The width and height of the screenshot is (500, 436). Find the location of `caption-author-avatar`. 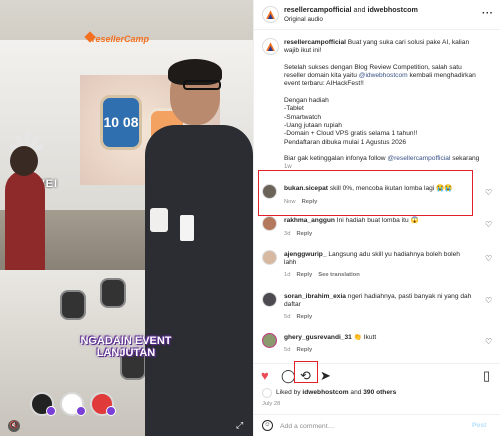

caption-author-avatar is located at coordinates (270, 46).